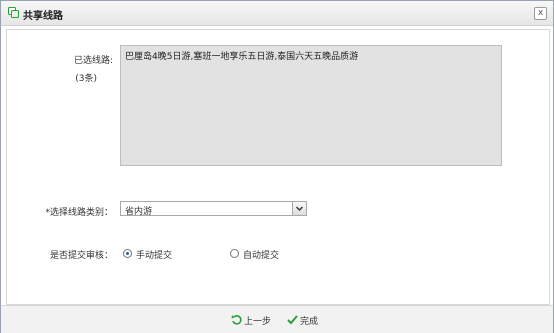 This screenshot has height=333, width=554. What do you see at coordinates (139, 212) in the screenshot?
I see `route-category-value: 省内游` at bounding box center [139, 212].